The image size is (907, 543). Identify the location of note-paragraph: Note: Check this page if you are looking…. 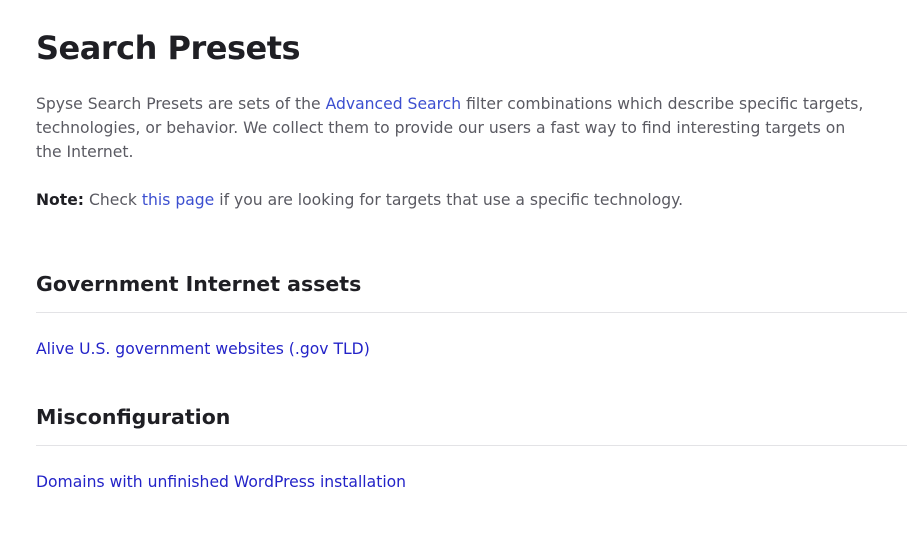
(359, 200).